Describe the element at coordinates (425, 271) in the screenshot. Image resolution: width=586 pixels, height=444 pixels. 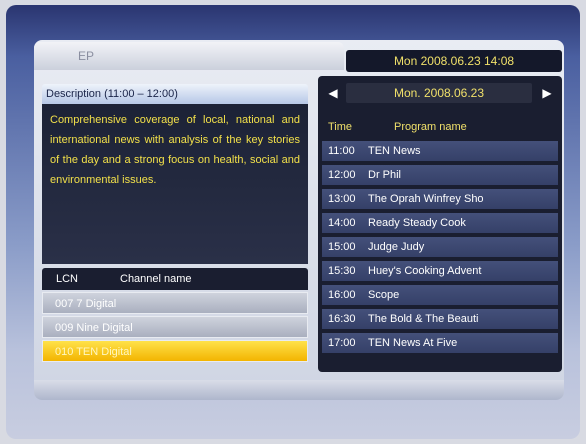
I see `program-name: Huey's Cooking Advent` at that location.